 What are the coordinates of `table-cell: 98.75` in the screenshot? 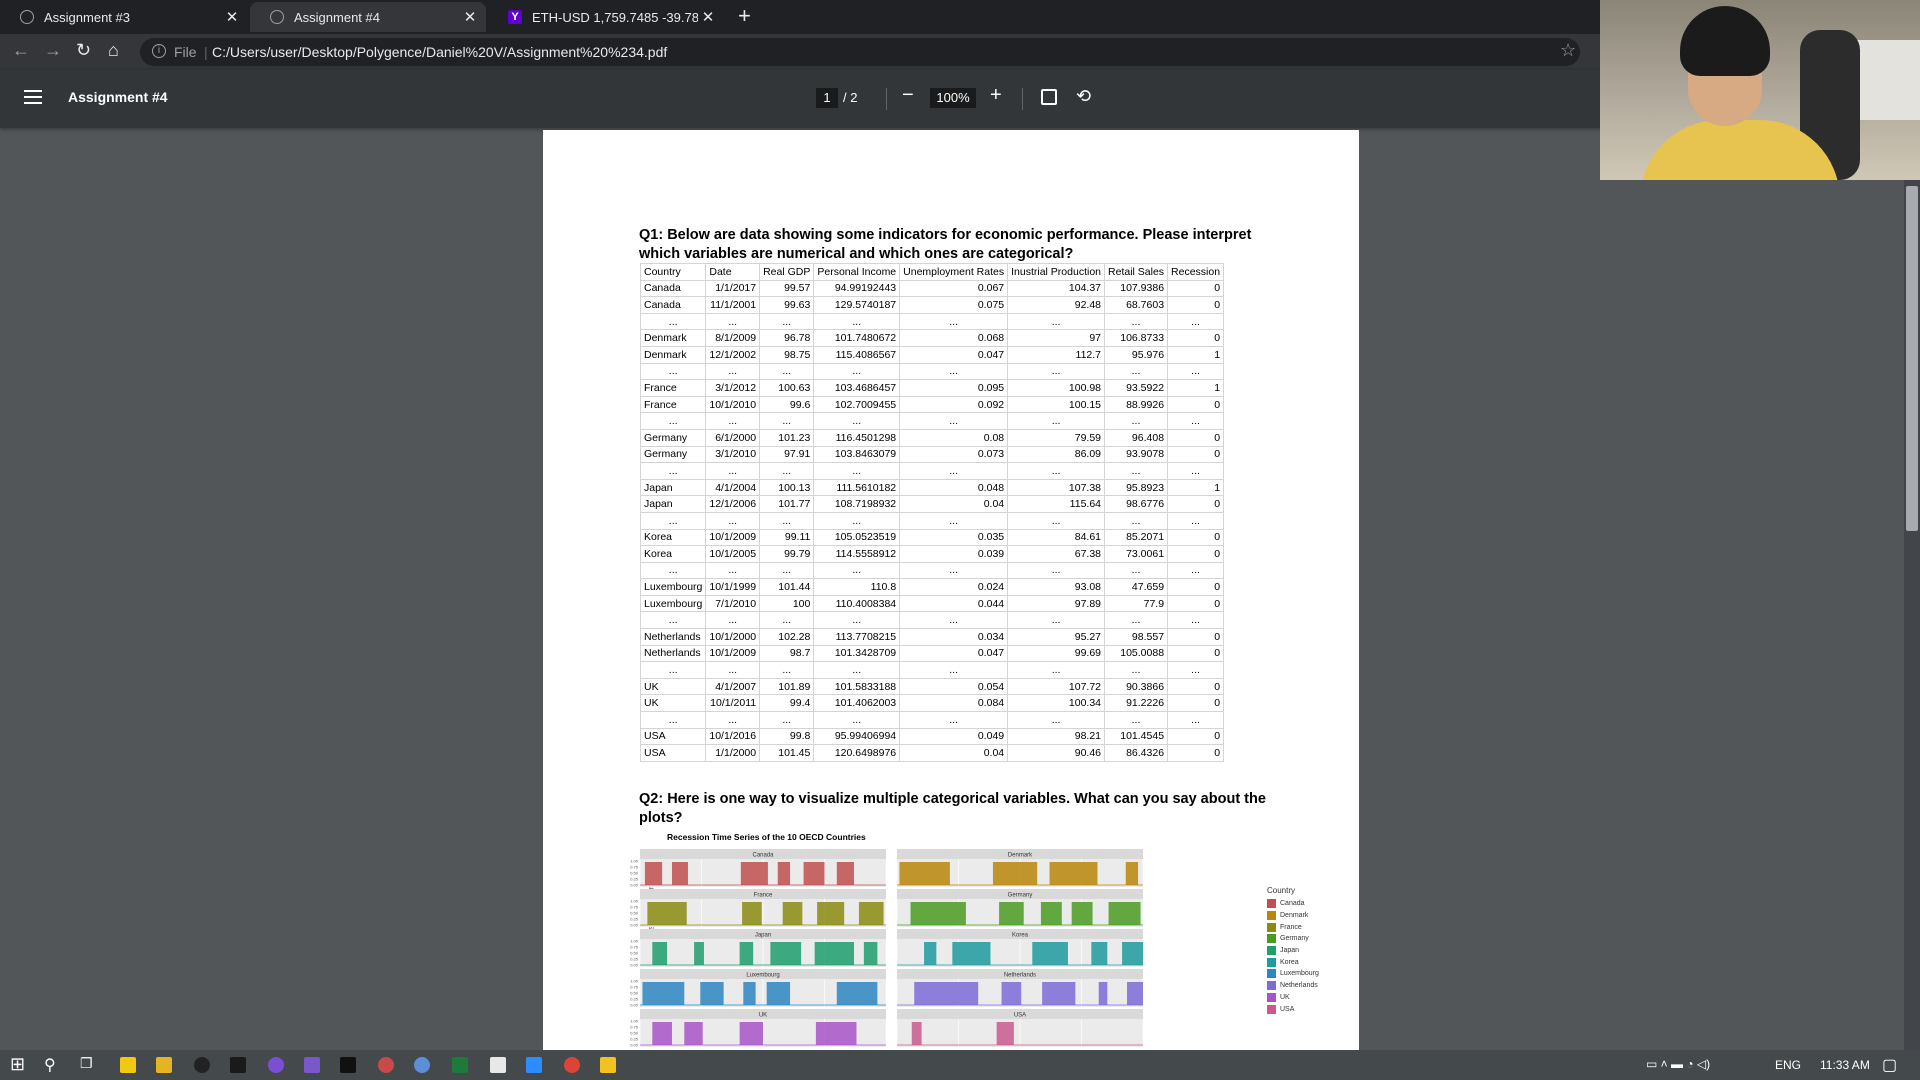 It's located at (787, 354).